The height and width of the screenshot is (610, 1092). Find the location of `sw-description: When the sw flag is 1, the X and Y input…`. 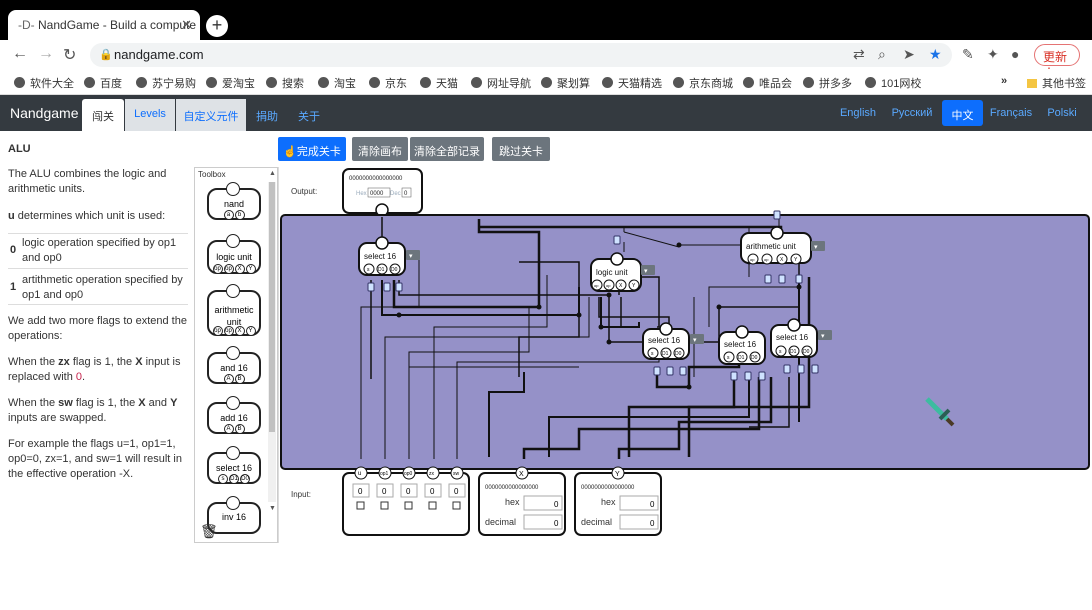

sw-description: When the sw flag is 1, the X and Y input… is located at coordinates (93, 410).